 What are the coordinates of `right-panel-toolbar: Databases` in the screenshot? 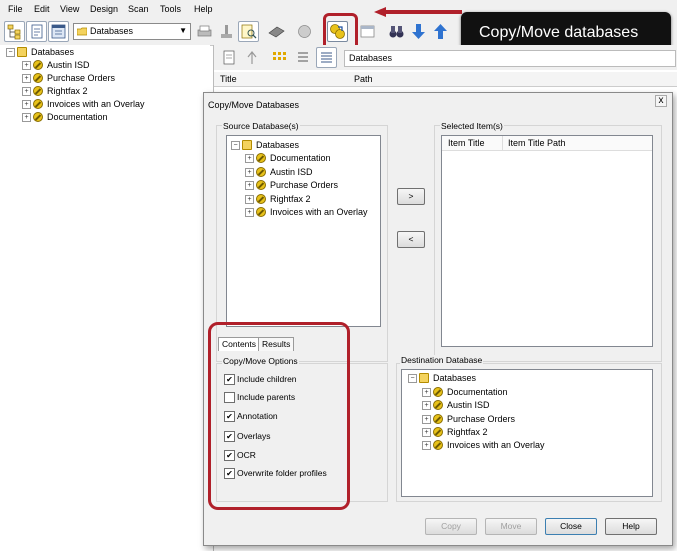 It's located at (445, 57).